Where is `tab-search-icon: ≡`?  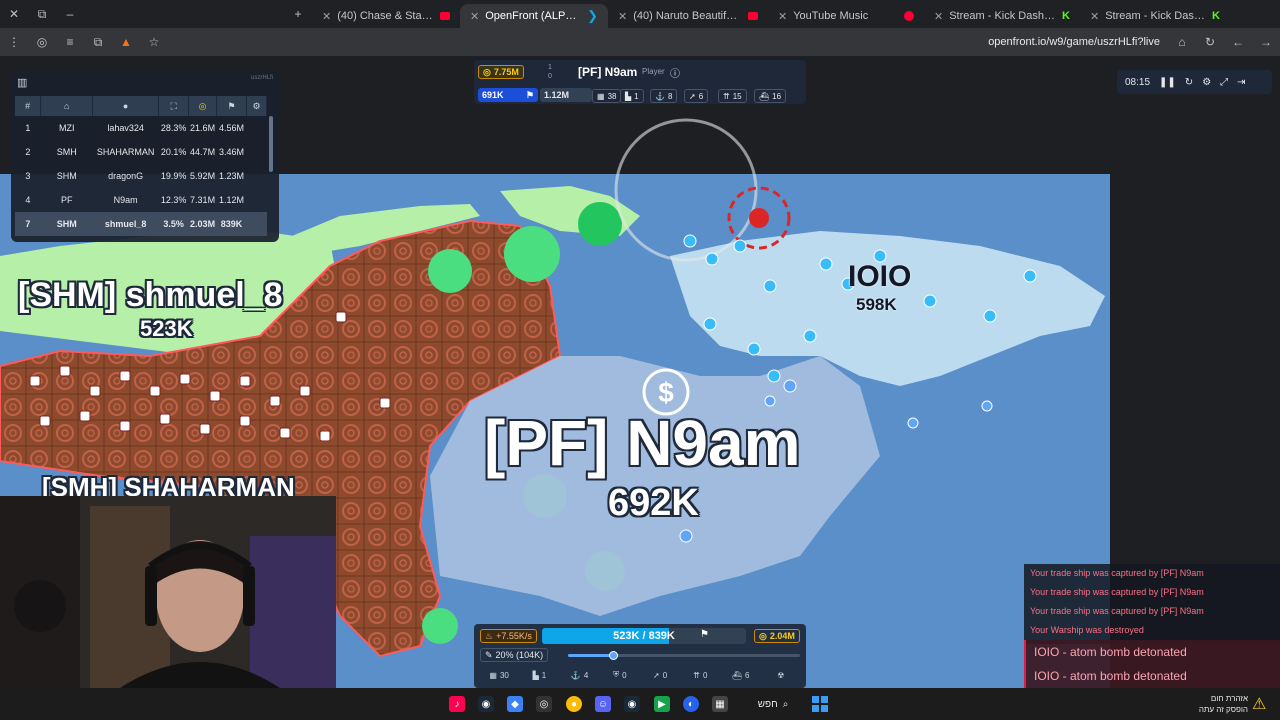
tab-search-icon: ≡ is located at coordinates (70, 42).